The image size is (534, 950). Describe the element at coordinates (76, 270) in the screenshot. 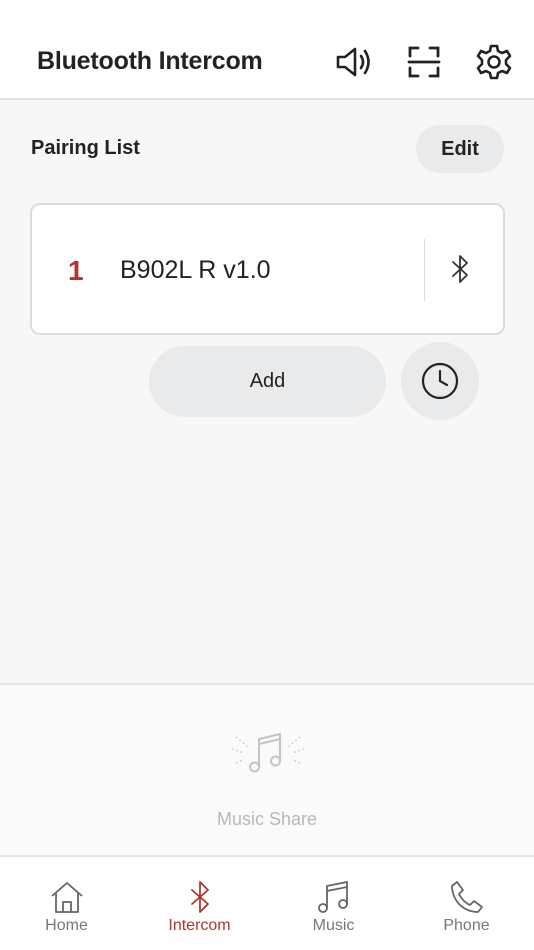

I see `pairing-number: 1` at that location.